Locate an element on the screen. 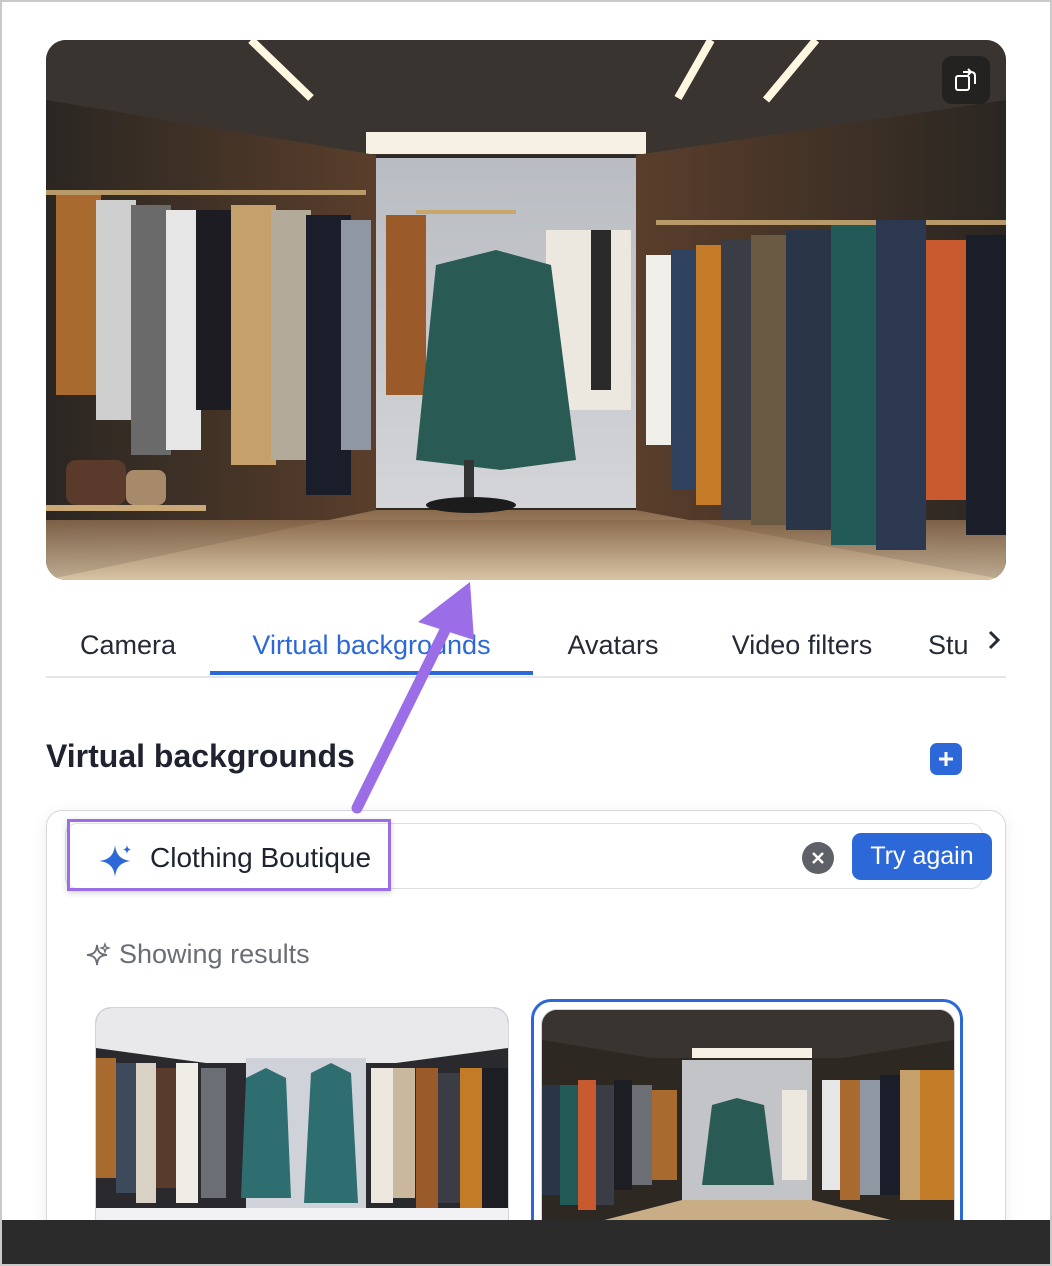  plus-icon is located at coordinates (946, 759).